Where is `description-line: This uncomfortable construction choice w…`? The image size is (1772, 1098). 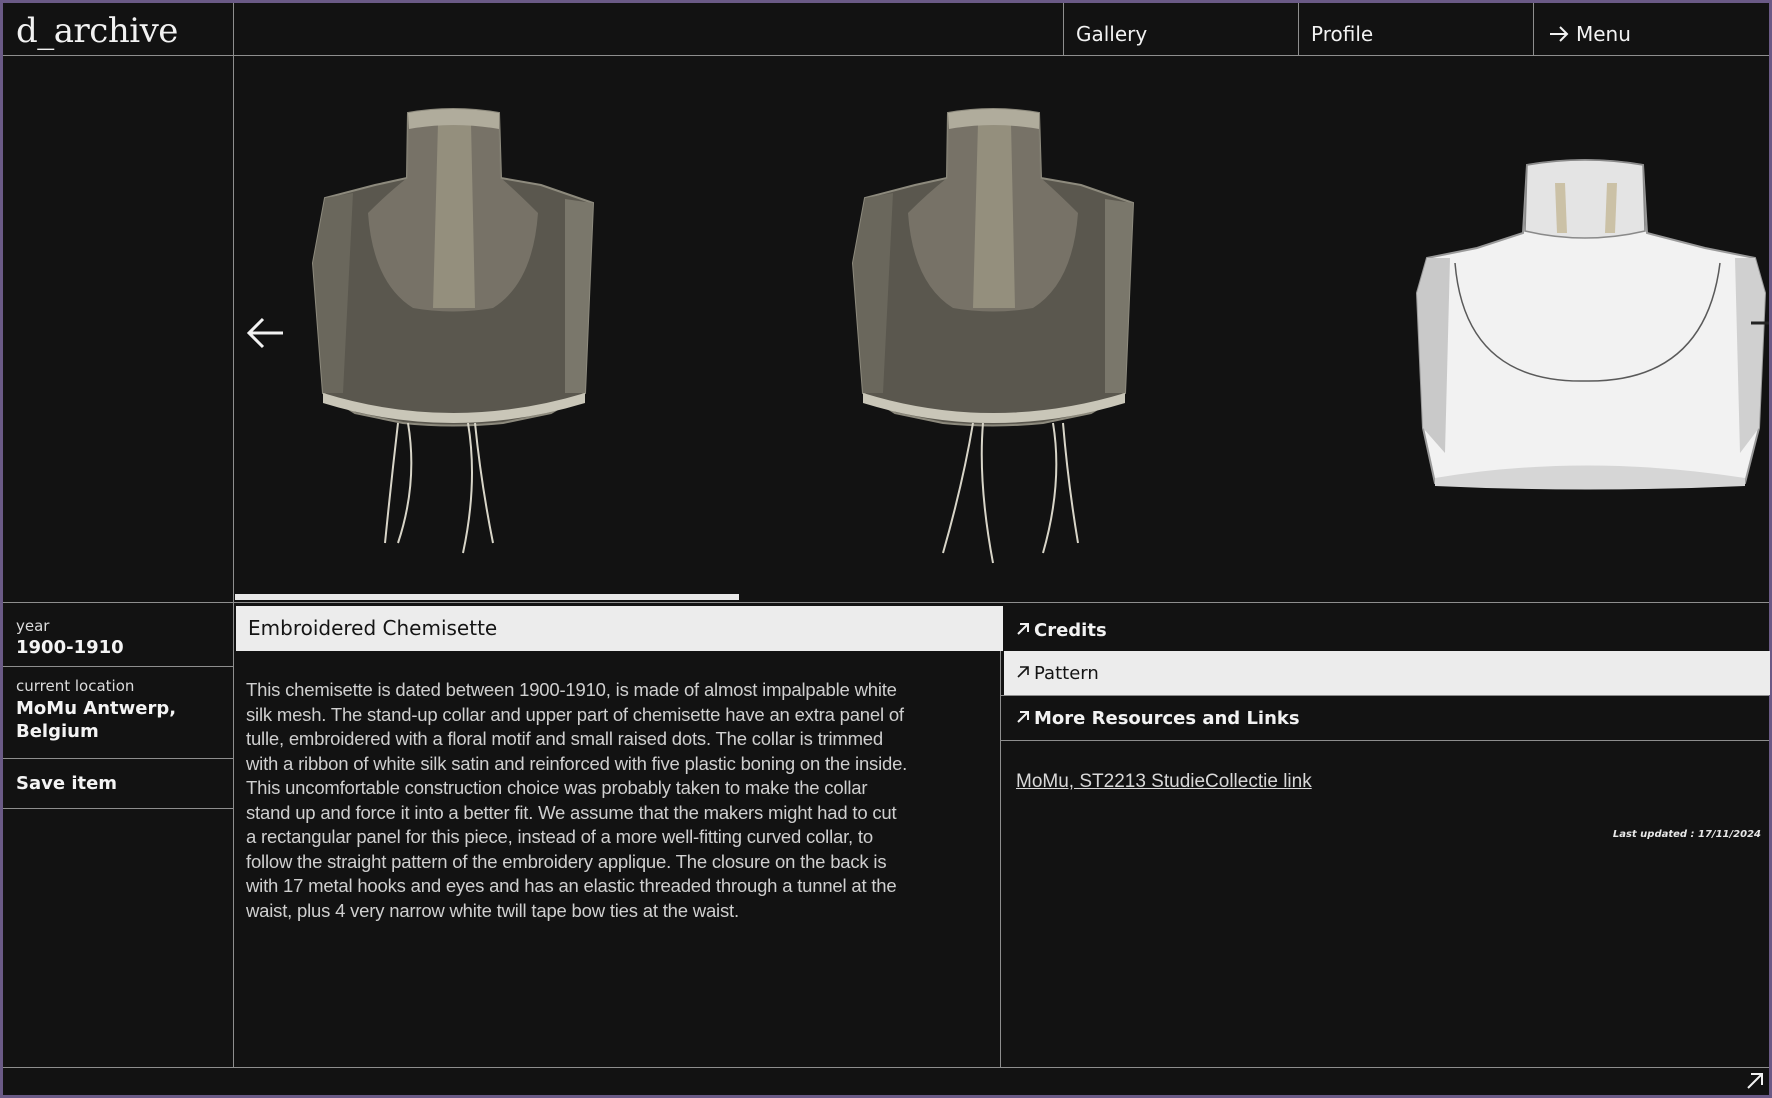
description-line: This uncomfortable construction choice w… is located at coordinates (557, 787).